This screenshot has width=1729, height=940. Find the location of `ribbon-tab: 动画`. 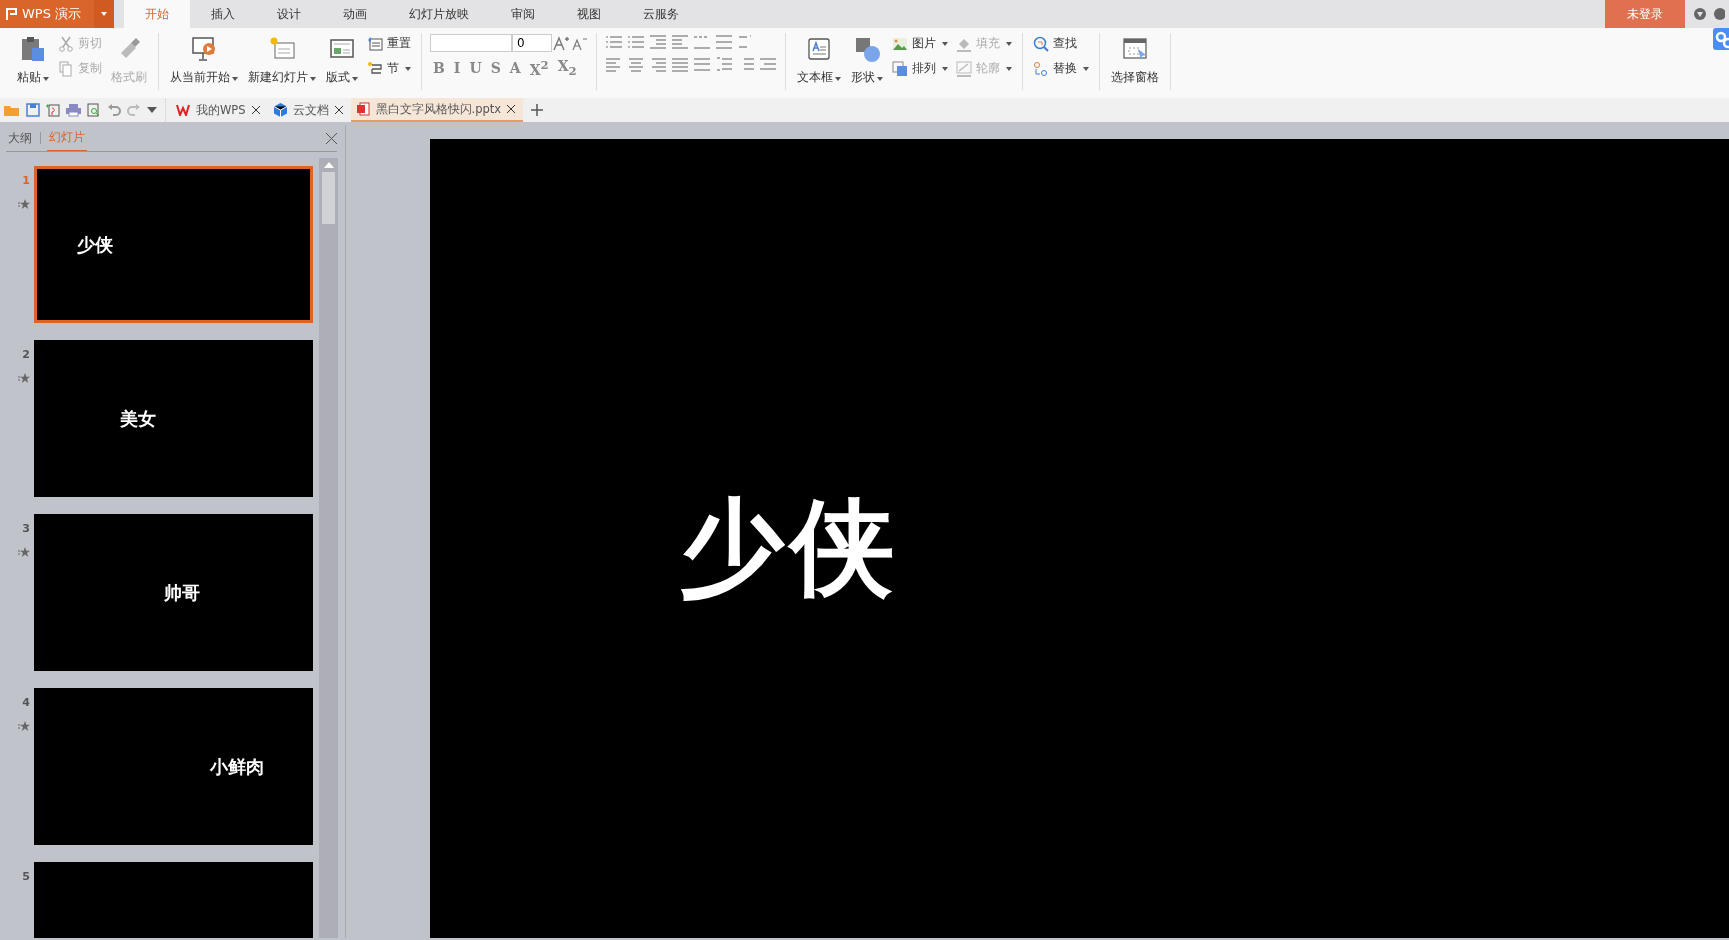

ribbon-tab: 动画 is located at coordinates (355, 14).